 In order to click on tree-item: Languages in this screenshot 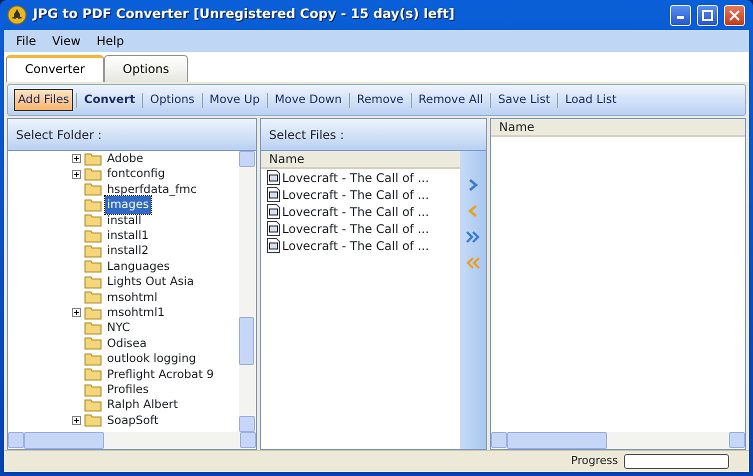, I will do `click(123, 266)`.